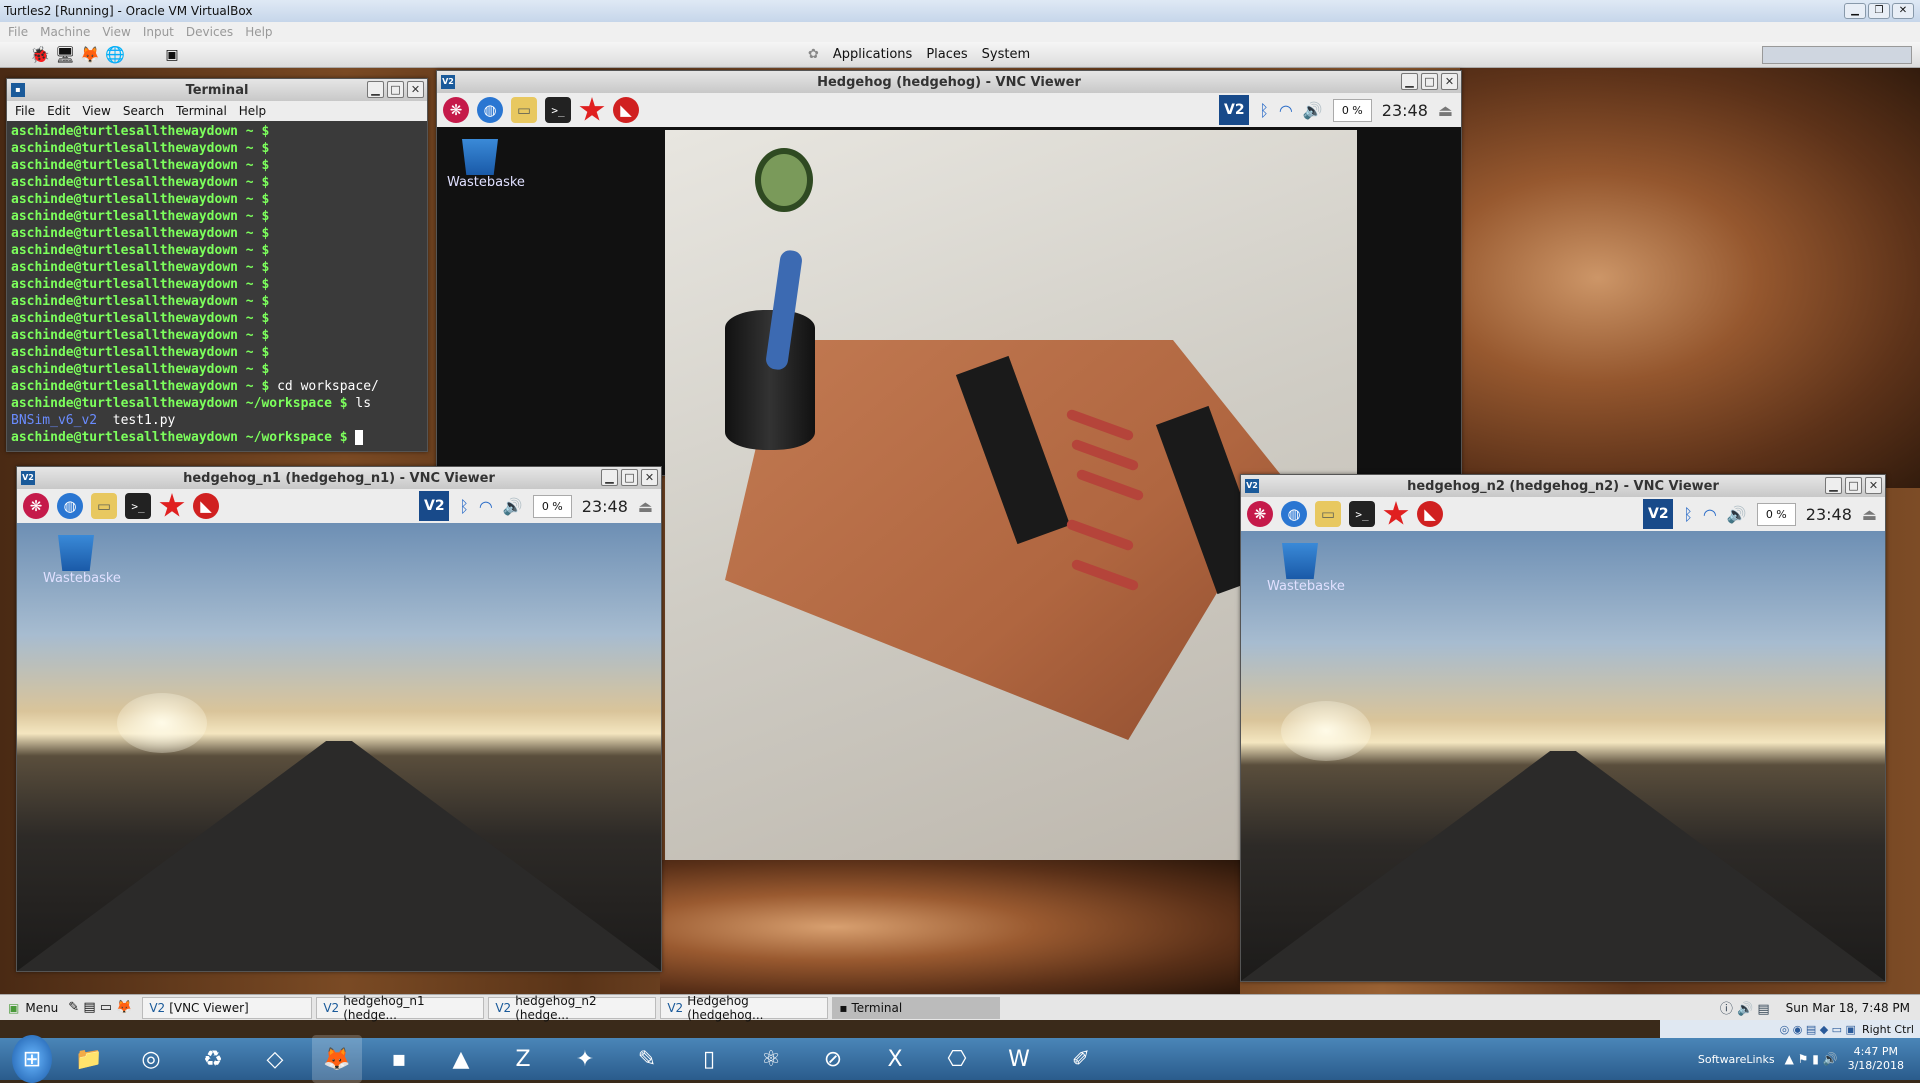 The image size is (1920, 1083). I want to click on menu-applications: Applications, so click(872, 54).